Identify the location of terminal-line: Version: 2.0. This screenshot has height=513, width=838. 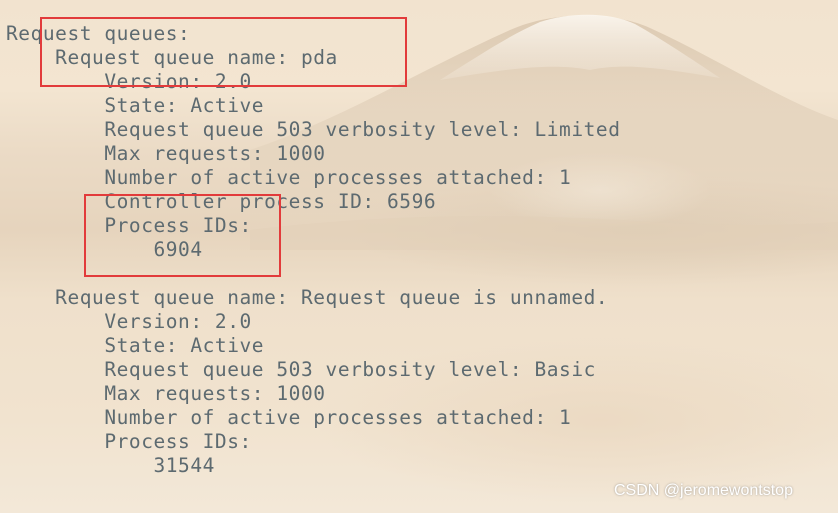
(129, 321).